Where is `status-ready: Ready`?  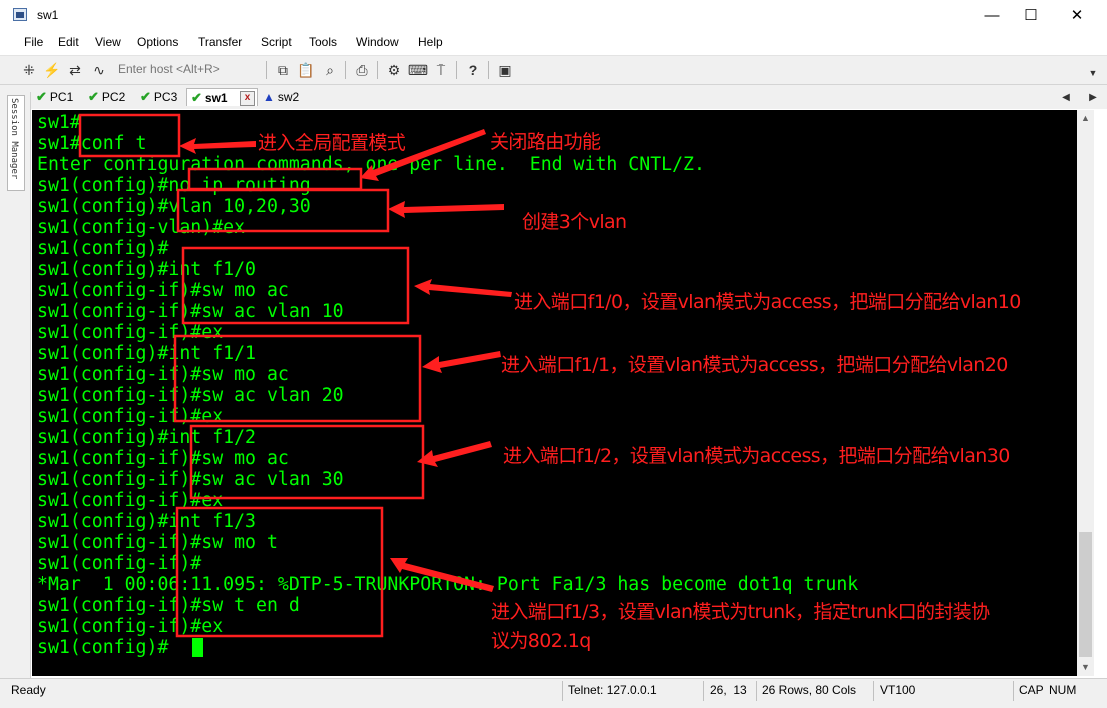
status-ready: Ready is located at coordinates (28, 690).